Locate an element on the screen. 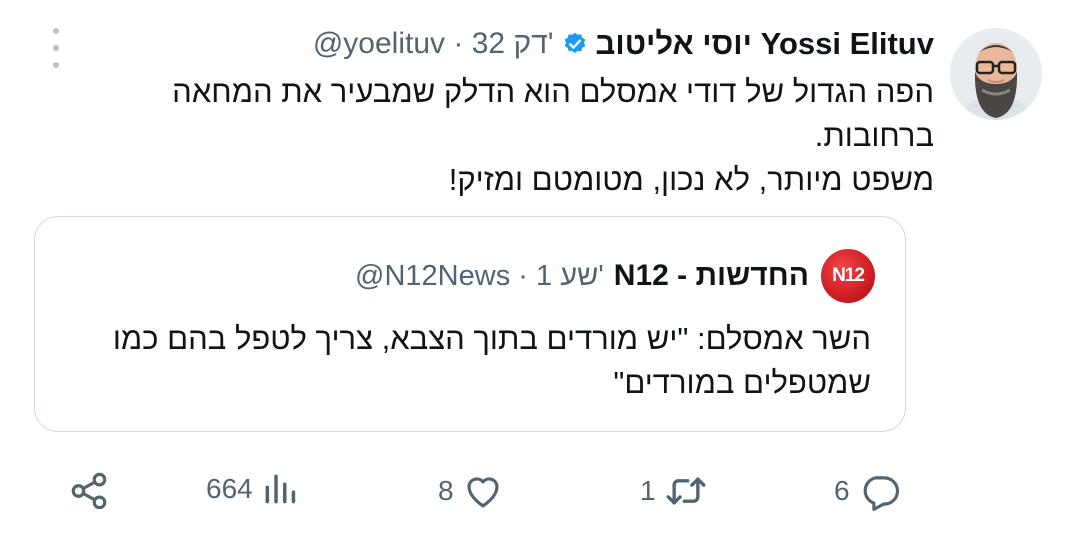  quoted-time: 1 שע' is located at coordinates (570, 275).